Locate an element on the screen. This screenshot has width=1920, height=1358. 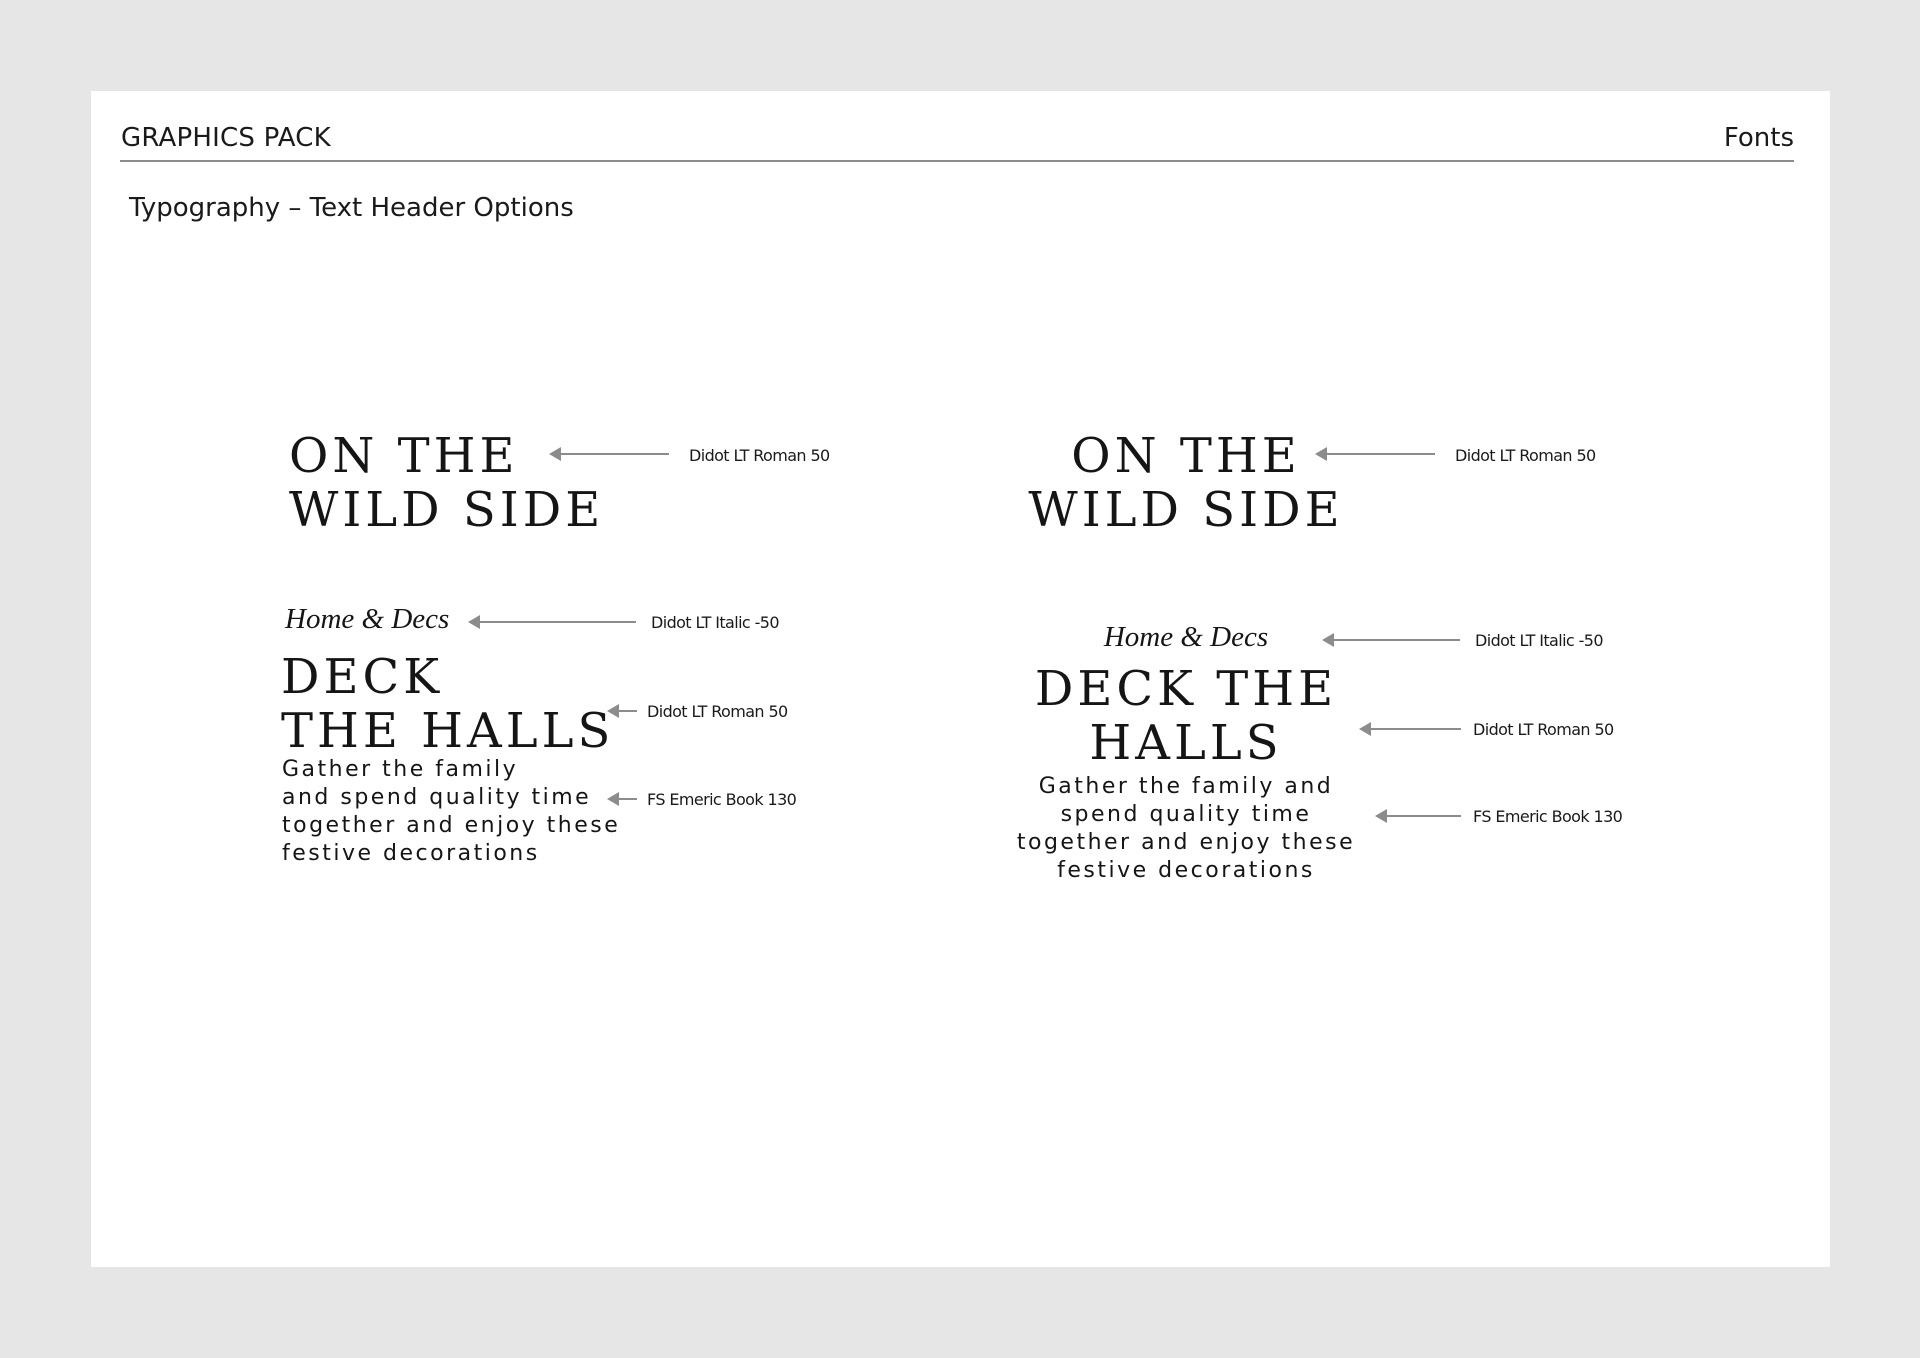
right-headline-note: Didot LT Roman 50 is located at coordinates (1525, 455).